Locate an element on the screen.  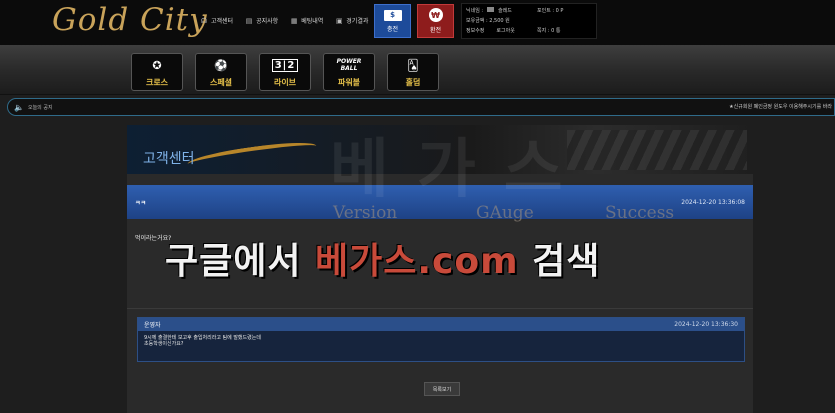
category-cross: ✪ 크로스 is located at coordinates (157, 72).